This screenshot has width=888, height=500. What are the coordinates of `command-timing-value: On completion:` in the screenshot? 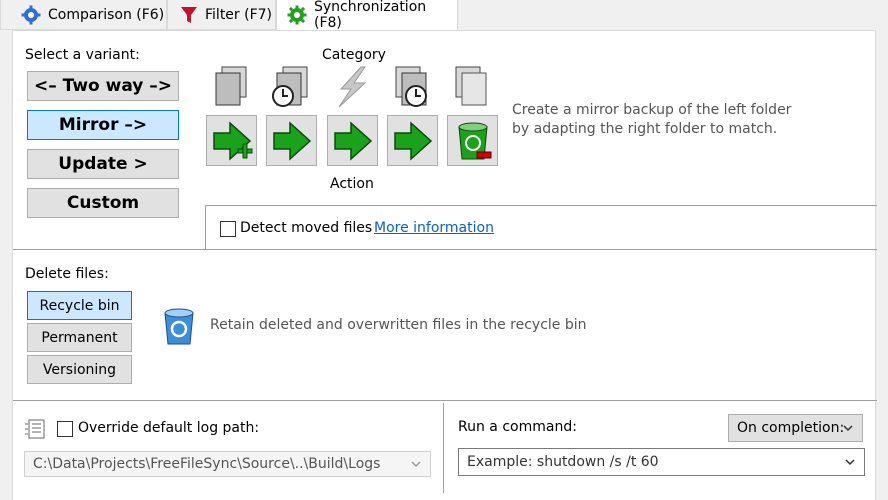 It's located at (791, 428).